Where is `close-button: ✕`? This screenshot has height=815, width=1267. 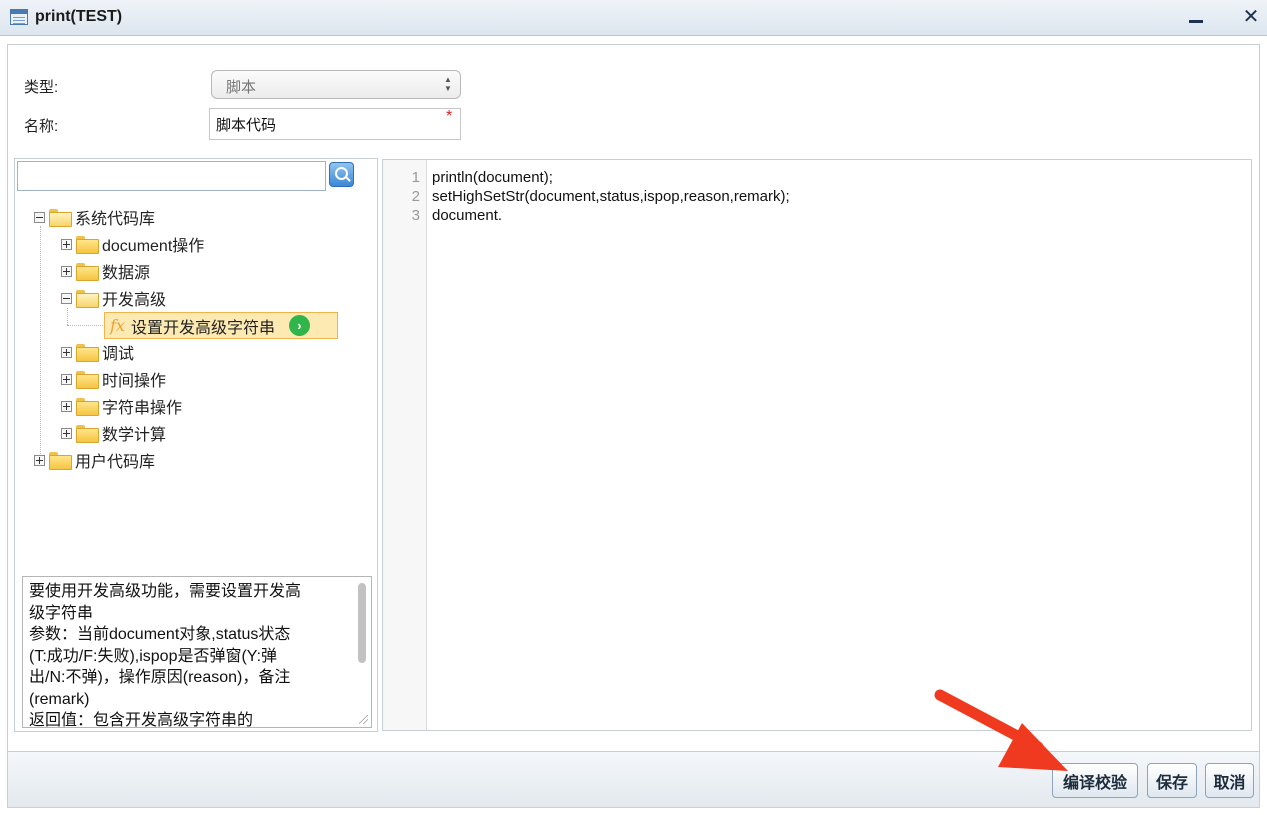 close-button: ✕ is located at coordinates (1251, 17).